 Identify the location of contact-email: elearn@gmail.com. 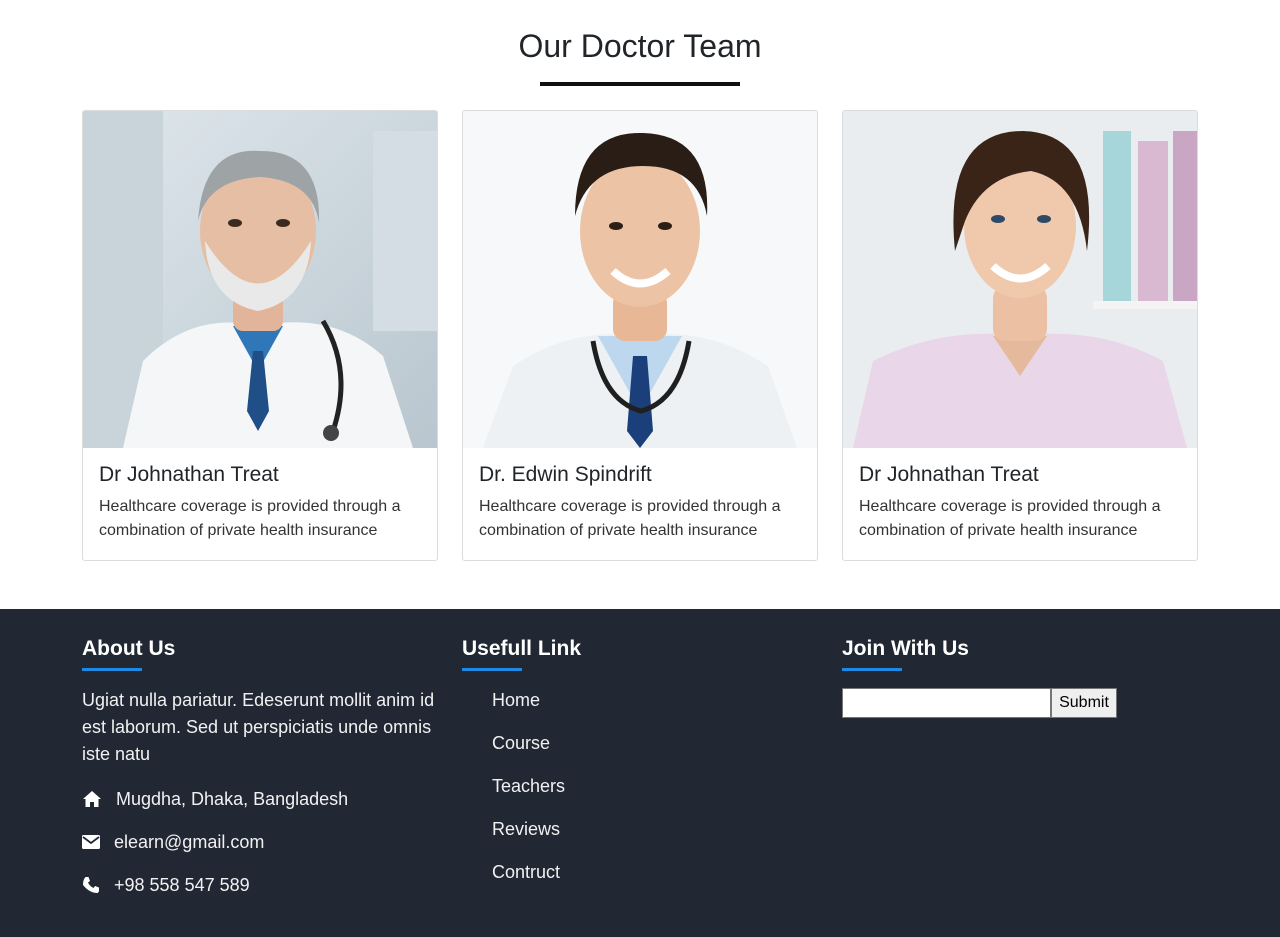
(173, 842).